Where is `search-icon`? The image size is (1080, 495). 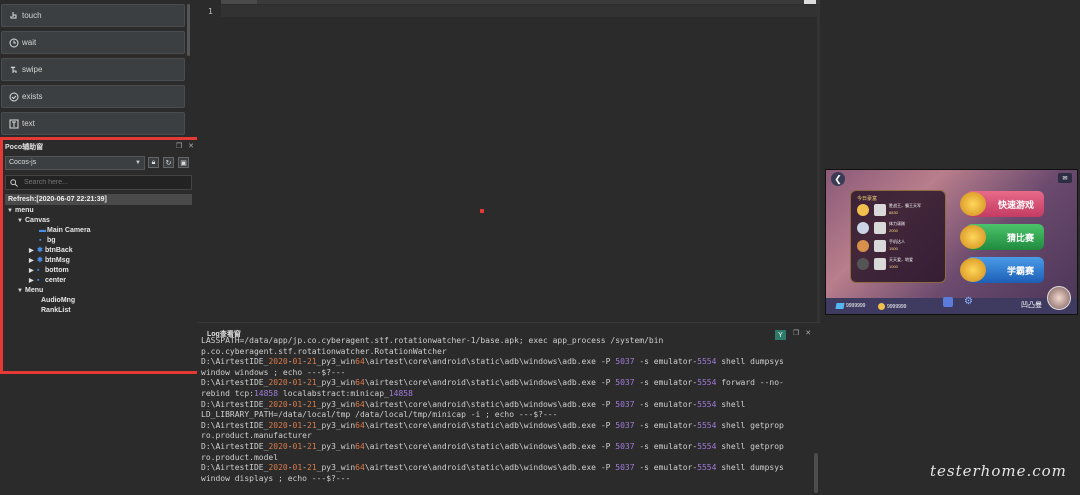
search-icon is located at coordinates (14, 183).